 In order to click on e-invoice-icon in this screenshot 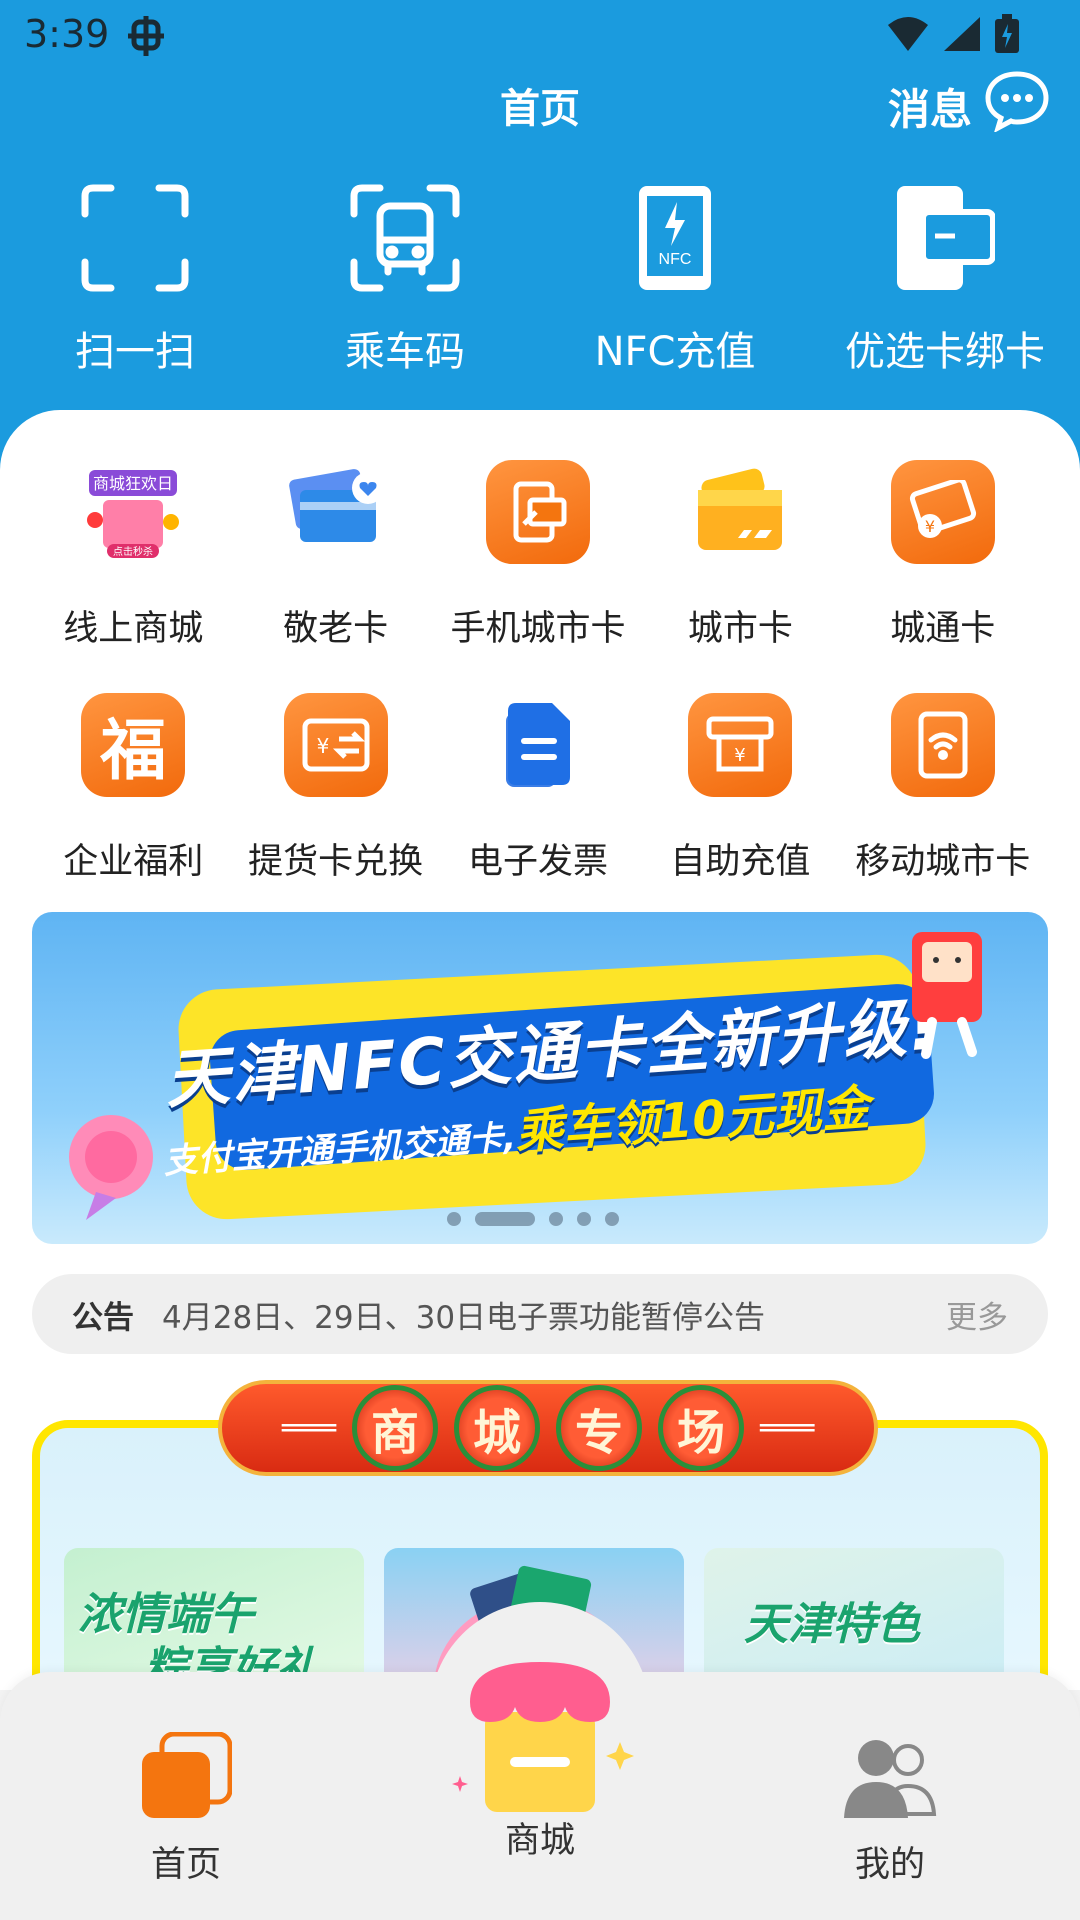, I will do `click(538, 745)`.